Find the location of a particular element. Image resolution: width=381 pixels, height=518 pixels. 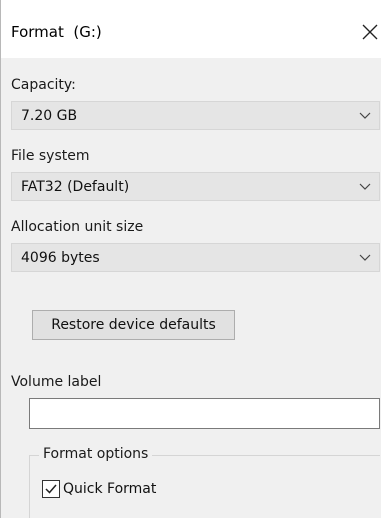

quick-format-checkbox is located at coordinates (51, 489).